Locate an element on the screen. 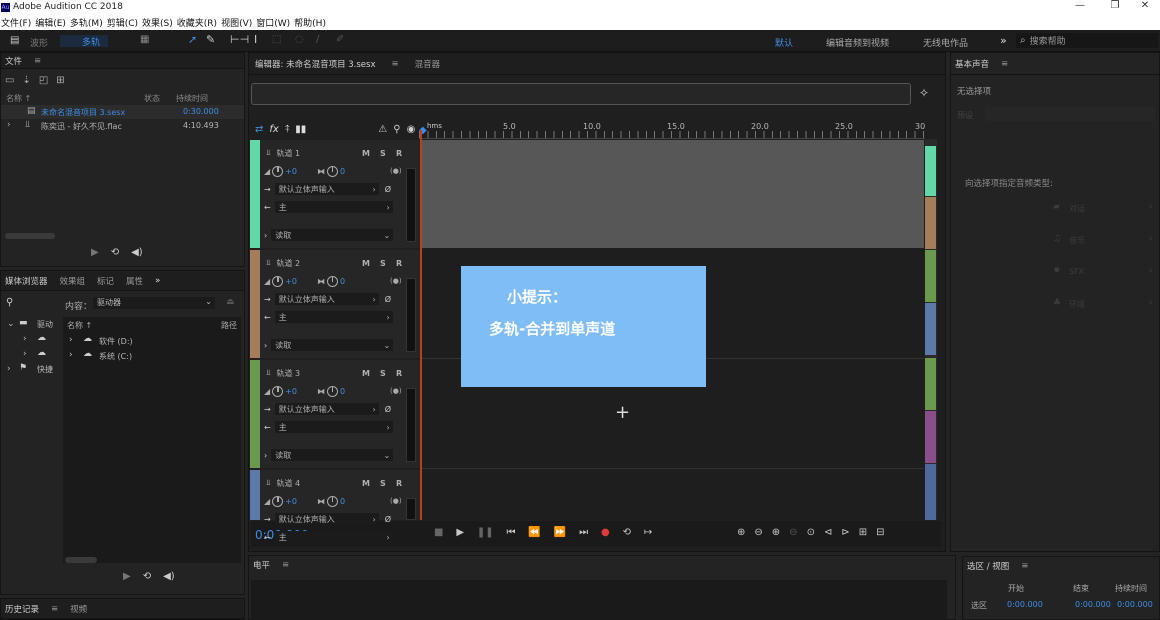 Image resolution: width=1160 pixels, height=620 pixels. preset-dropdown is located at coordinates (1070, 114).